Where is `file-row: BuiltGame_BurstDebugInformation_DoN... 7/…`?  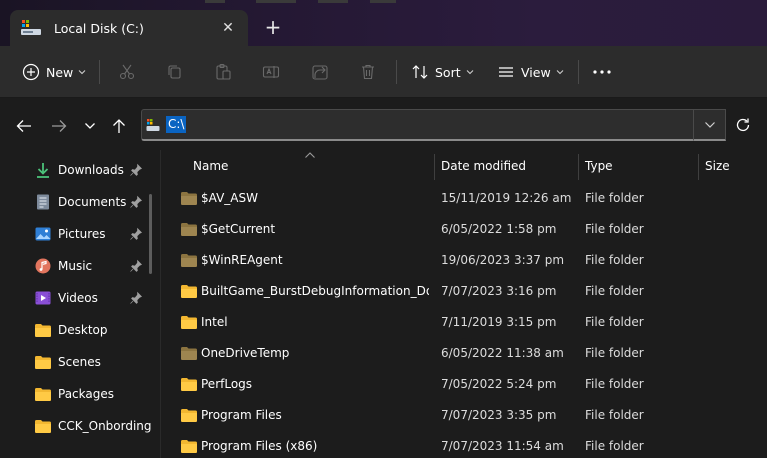
file-row: BuiltGame_BurstDebugInformation_DoN... 7/… is located at coordinates (464, 291).